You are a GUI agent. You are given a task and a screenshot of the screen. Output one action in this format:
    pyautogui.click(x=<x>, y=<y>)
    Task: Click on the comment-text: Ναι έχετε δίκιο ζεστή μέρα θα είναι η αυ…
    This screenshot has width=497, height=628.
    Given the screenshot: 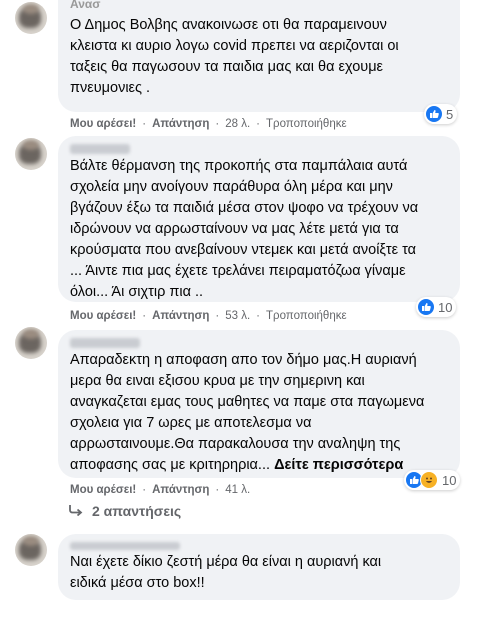 What is the action you would take?
    pyautogui.click(x=226, y=572)
    